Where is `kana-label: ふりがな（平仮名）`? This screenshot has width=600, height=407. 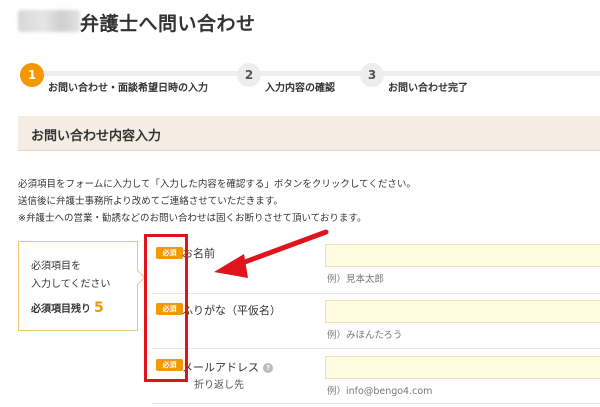 kana-label: ふりがな（平仮名） is located at coordinates (231, 310).